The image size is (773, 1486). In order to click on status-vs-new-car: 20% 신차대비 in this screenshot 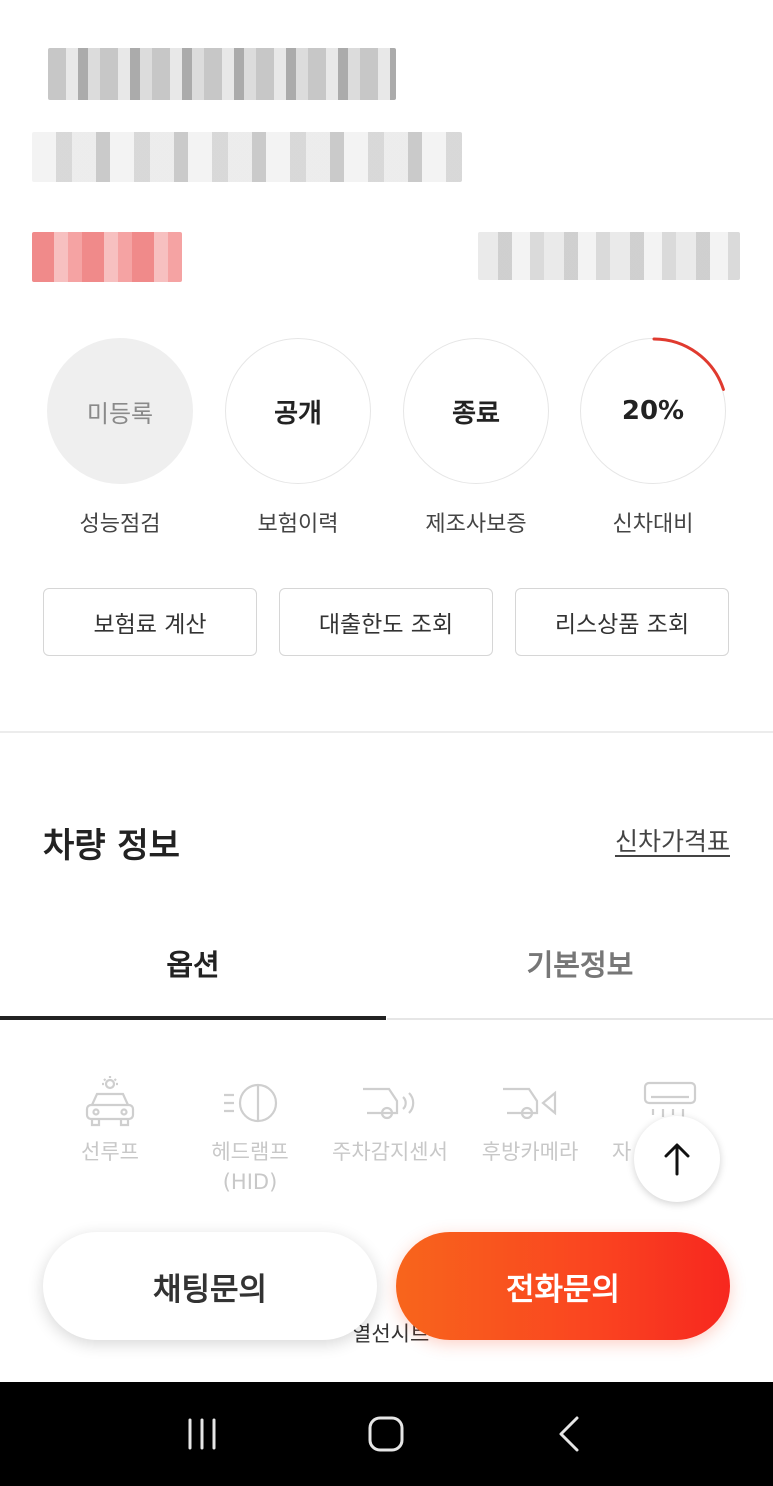, I will do `click(653, 437)`.